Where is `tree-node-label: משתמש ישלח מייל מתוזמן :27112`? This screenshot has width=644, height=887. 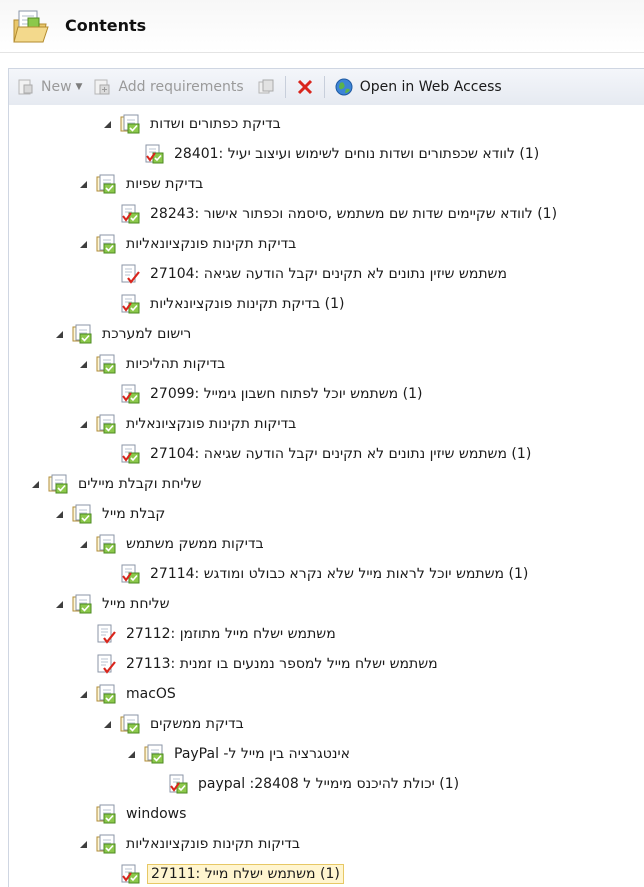
tree-node-label: משתמש ישלח מייל מתוזמן :27112 is located at coordinates (231, 634).